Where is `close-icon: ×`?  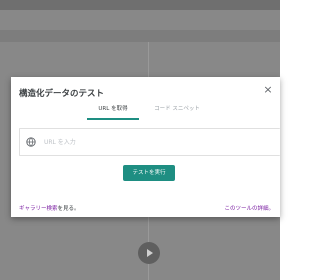 close-icon: × is located at coordinates (268, 90).